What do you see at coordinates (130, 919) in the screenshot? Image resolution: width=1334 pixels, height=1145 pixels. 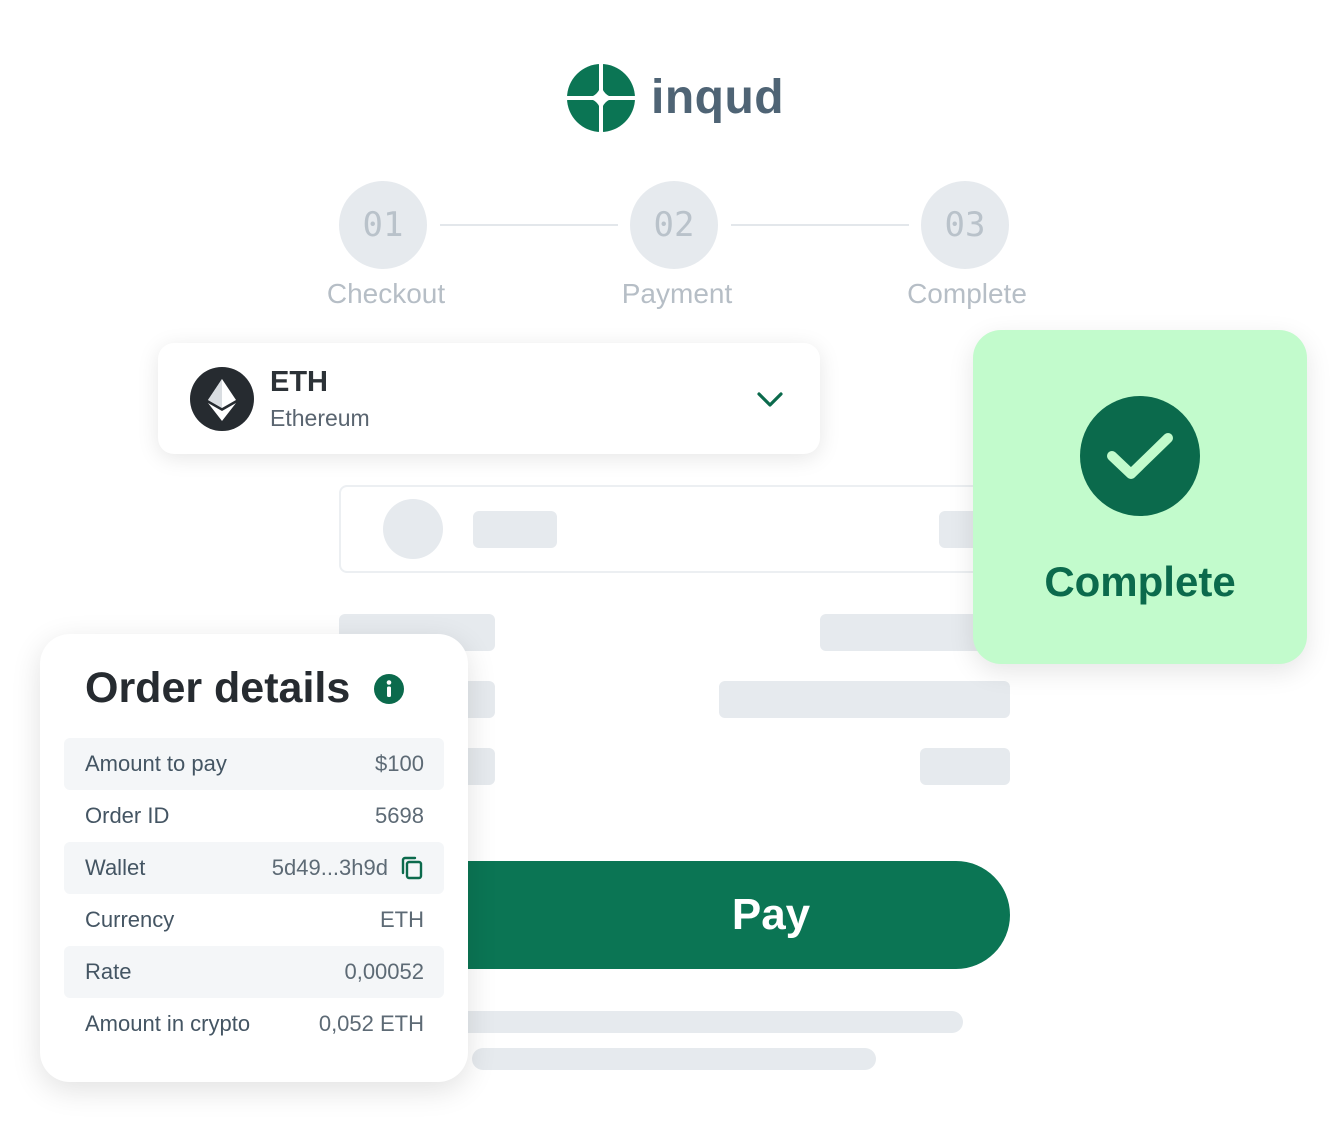 I see `row-label: Currency` at bounding box center [130, 919].